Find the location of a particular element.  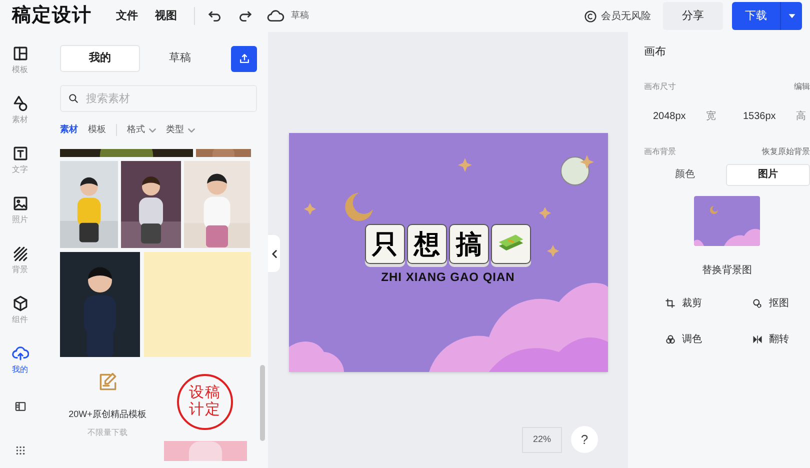

reset-link: 恢复原始背景 is located at coordinates (786, 152).